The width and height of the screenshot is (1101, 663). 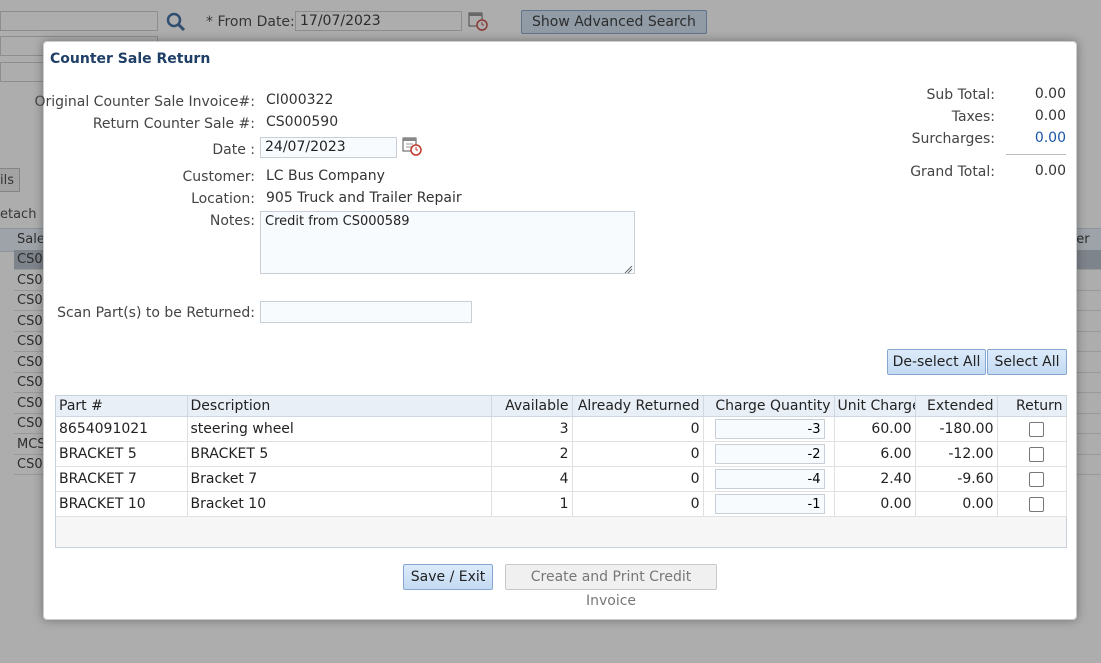 What do you see at coordinates (130, 59) in the screenshot?
I see `dialog-title: Counter Sale Return` at bounding box center [130, 59].